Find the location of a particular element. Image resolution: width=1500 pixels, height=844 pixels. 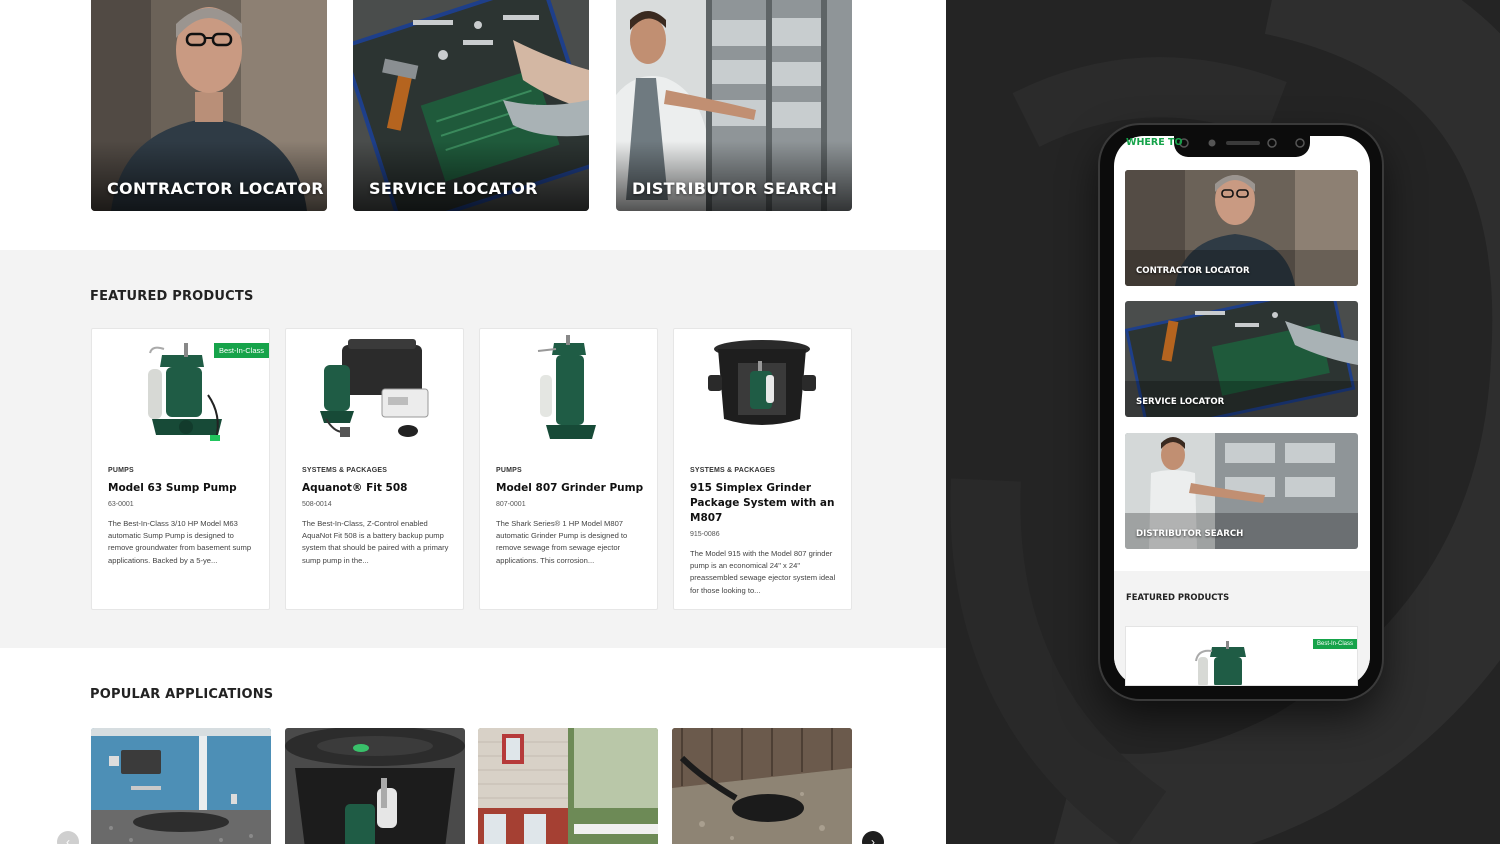

sump-basin-application-image is located at coordinates (375, 786).